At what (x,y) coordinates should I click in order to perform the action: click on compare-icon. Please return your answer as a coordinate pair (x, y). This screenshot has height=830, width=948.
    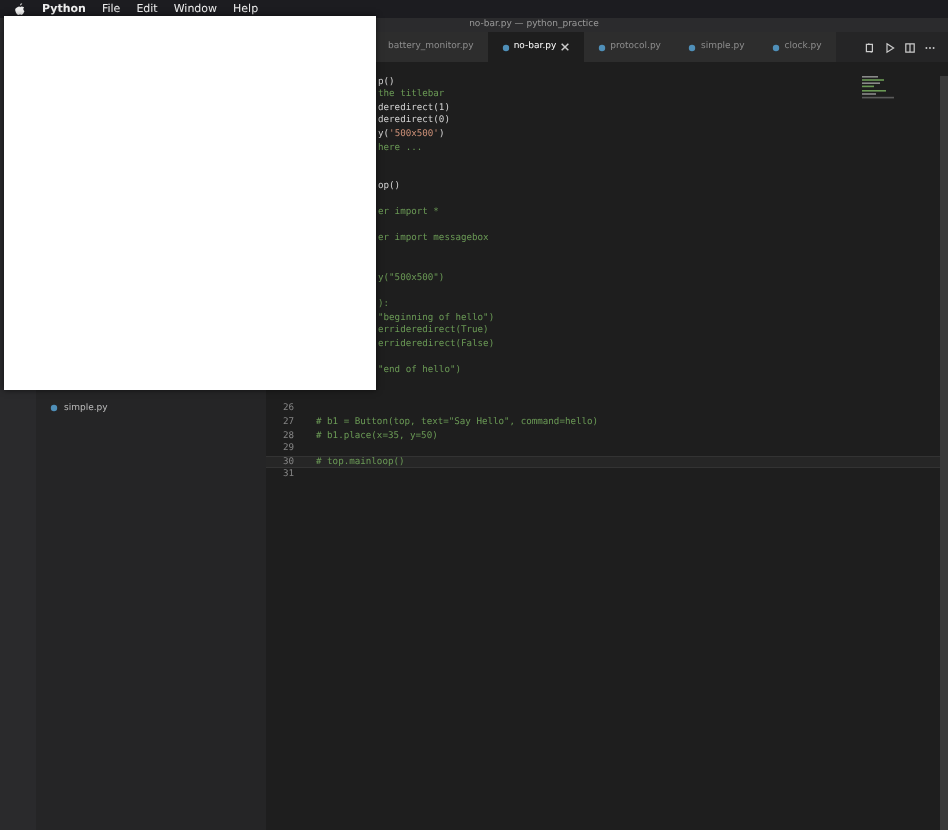
    Looking at the image, I should click on (870, 47).